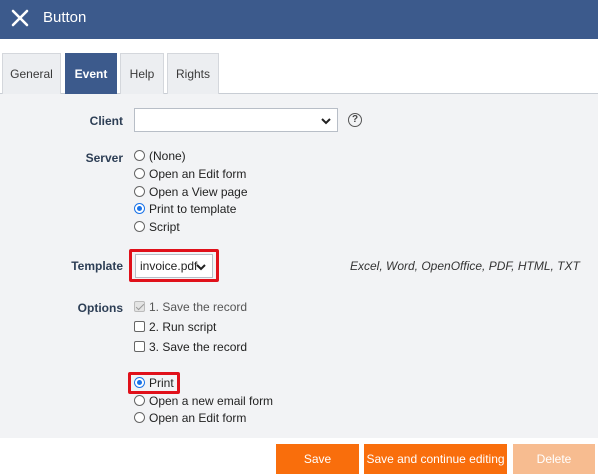  What do you see at coordinates (167, 156) in the screenshot?
I see `server-option-label: (None)` at bounding box center [167, 156].